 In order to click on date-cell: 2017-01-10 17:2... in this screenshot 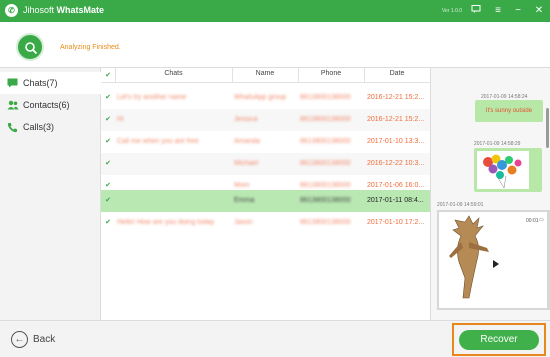, I will do `click(396, 222)`.